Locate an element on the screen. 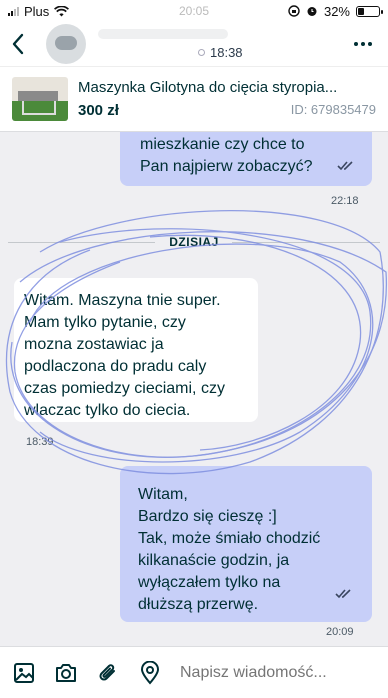  message-line: kilkanaście godzin, ja is located at coordinates (214, 560).